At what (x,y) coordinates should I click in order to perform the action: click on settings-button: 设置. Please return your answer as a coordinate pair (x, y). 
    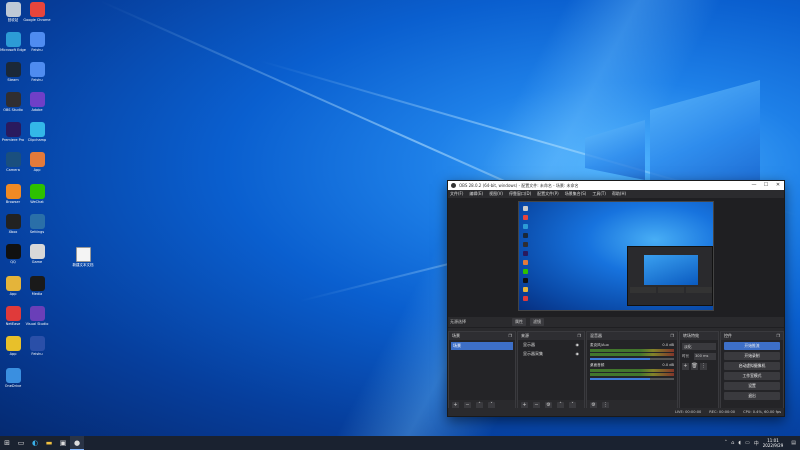
    Looking at the image, I should click on (752, 386).